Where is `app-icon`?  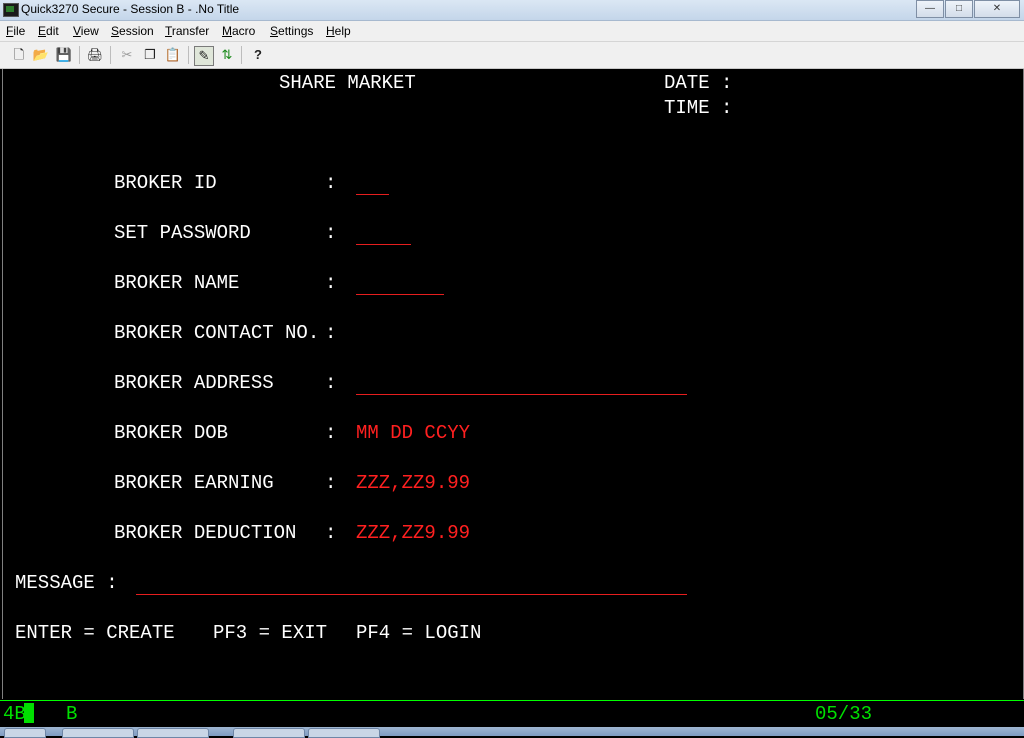
app-icon is located at coordinates (11, 10).